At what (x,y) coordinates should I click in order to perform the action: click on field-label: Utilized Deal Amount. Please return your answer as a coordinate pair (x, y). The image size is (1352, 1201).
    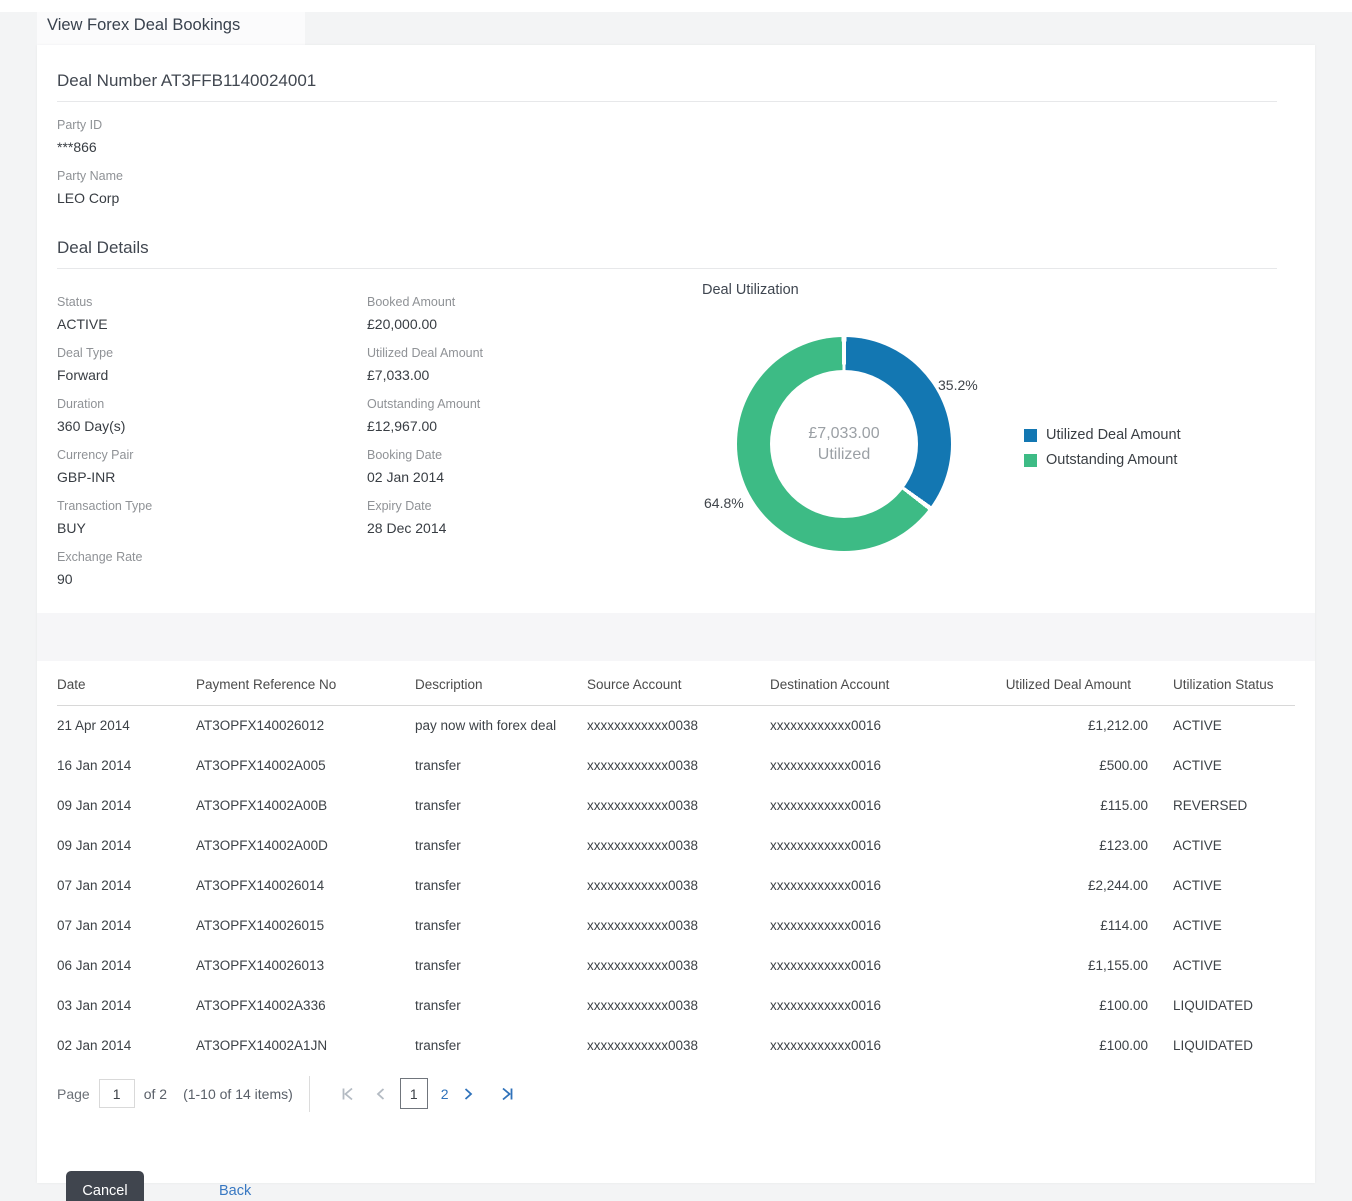
    Looking at the image, I should click on (425, 353).